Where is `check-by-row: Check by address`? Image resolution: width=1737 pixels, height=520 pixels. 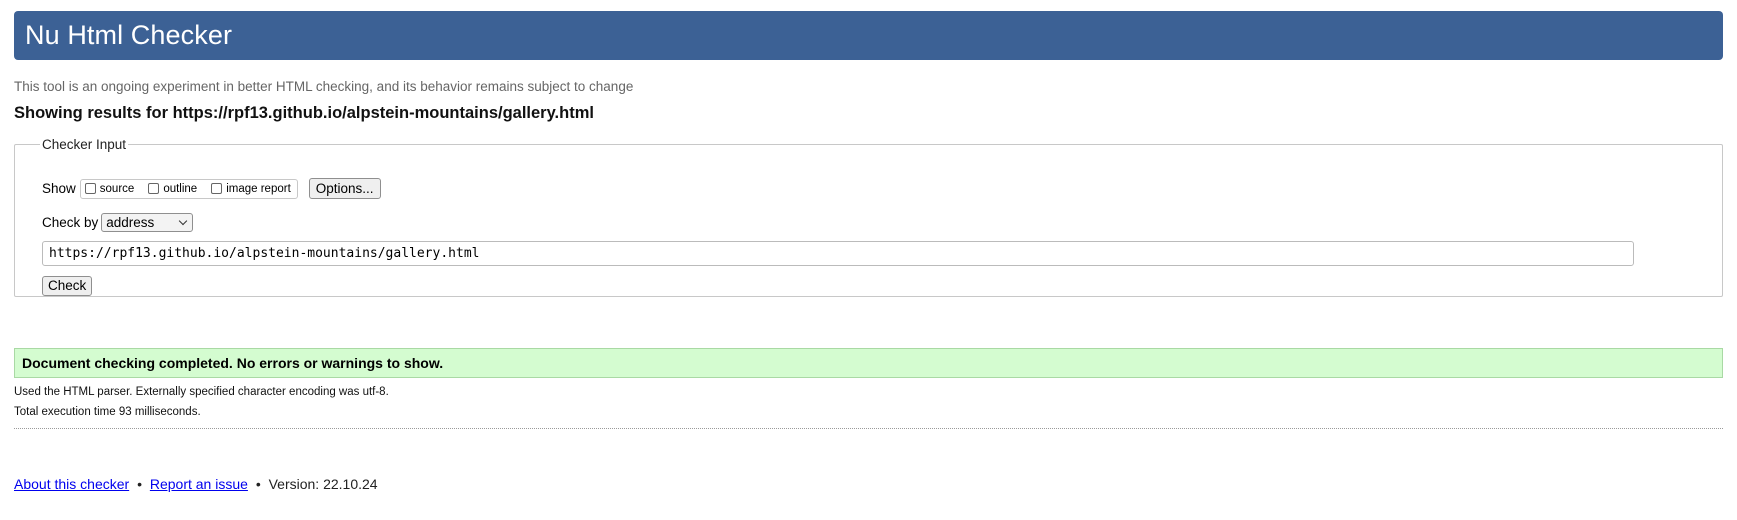 check-by-row: Check by address is located at coordinates (118, 222).